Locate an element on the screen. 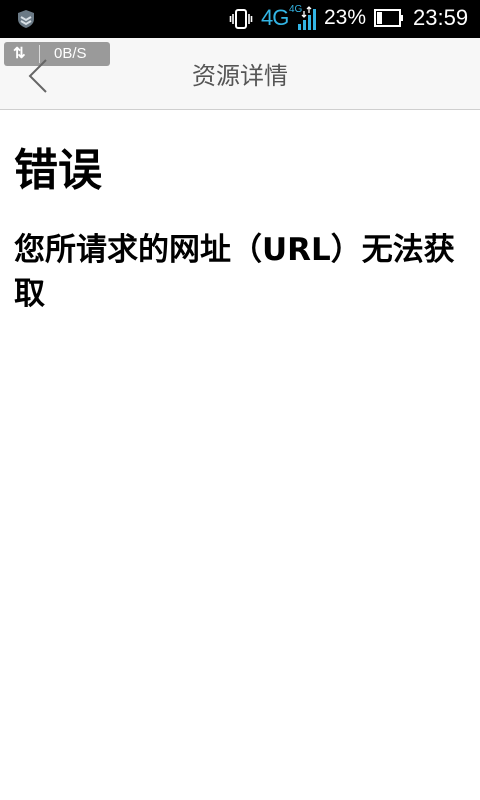  battery-icon is located at coordinates (388, 18).